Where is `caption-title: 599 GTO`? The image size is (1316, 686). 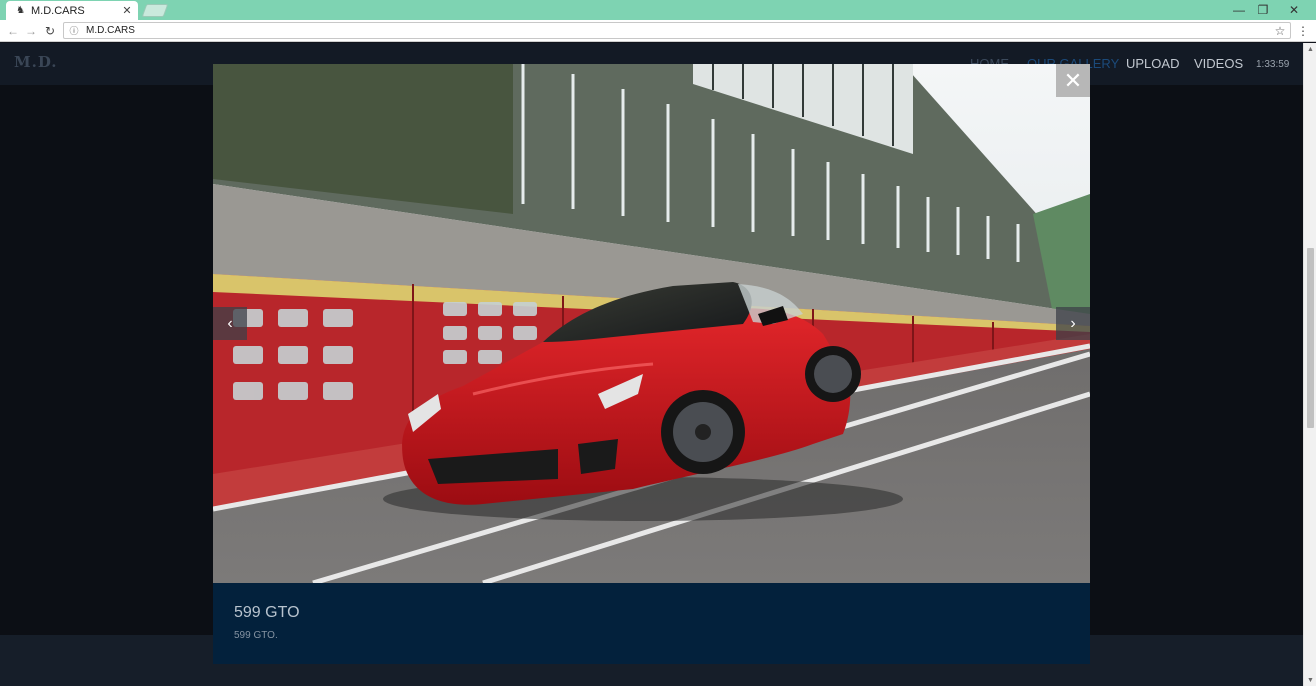
caption-title: 599 GTO is located at coordinates (267, 612).